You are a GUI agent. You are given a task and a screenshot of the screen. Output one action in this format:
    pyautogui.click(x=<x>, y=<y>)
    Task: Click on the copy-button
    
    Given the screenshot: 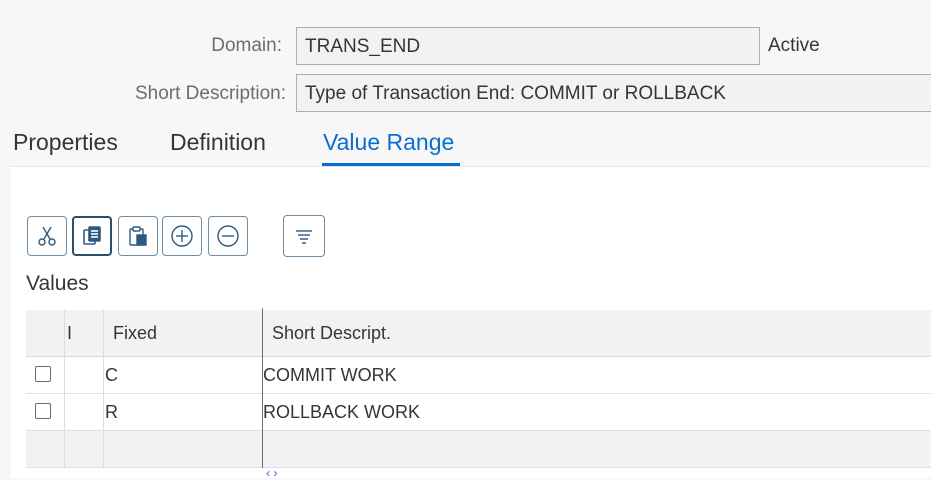 What is the action you would take?
    pyautogui.click(x=92, y=236)
    